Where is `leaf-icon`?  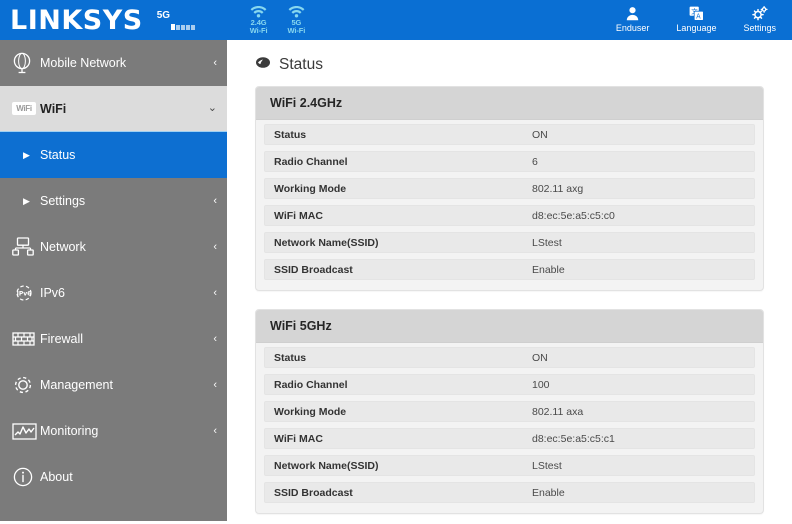
leaf-icon is located at coordinates (263, 65).